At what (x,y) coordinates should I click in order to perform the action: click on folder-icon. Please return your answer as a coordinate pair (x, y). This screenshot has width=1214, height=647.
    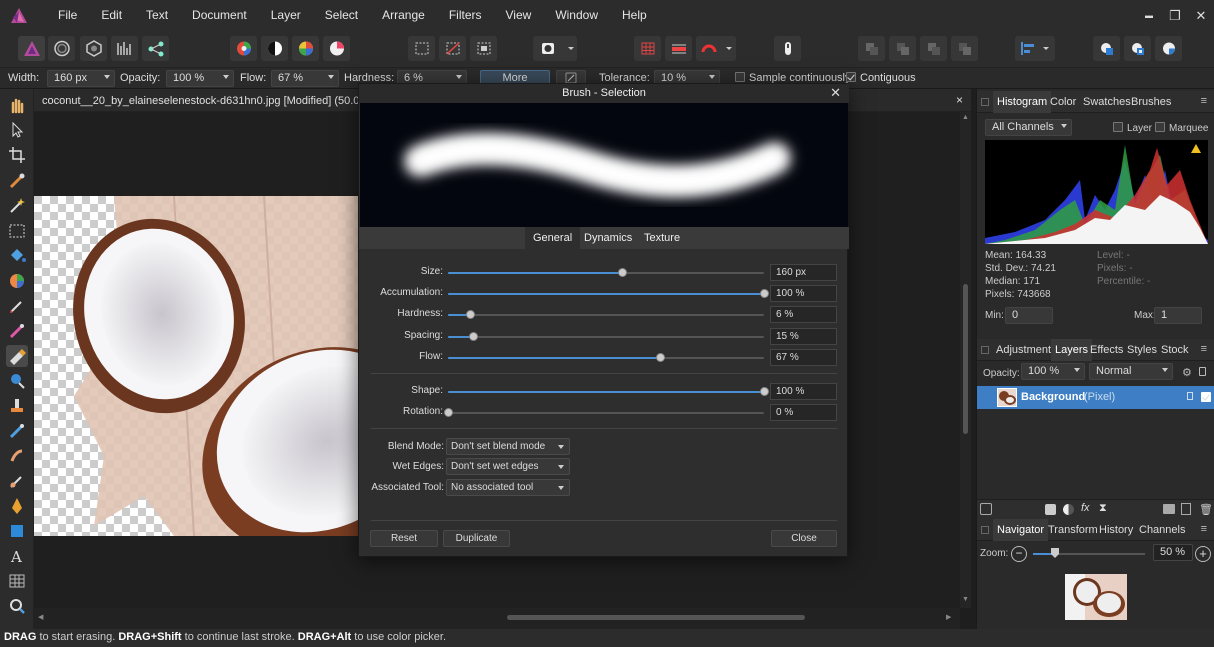
    Looking at the image, I should click on (1169, 509).